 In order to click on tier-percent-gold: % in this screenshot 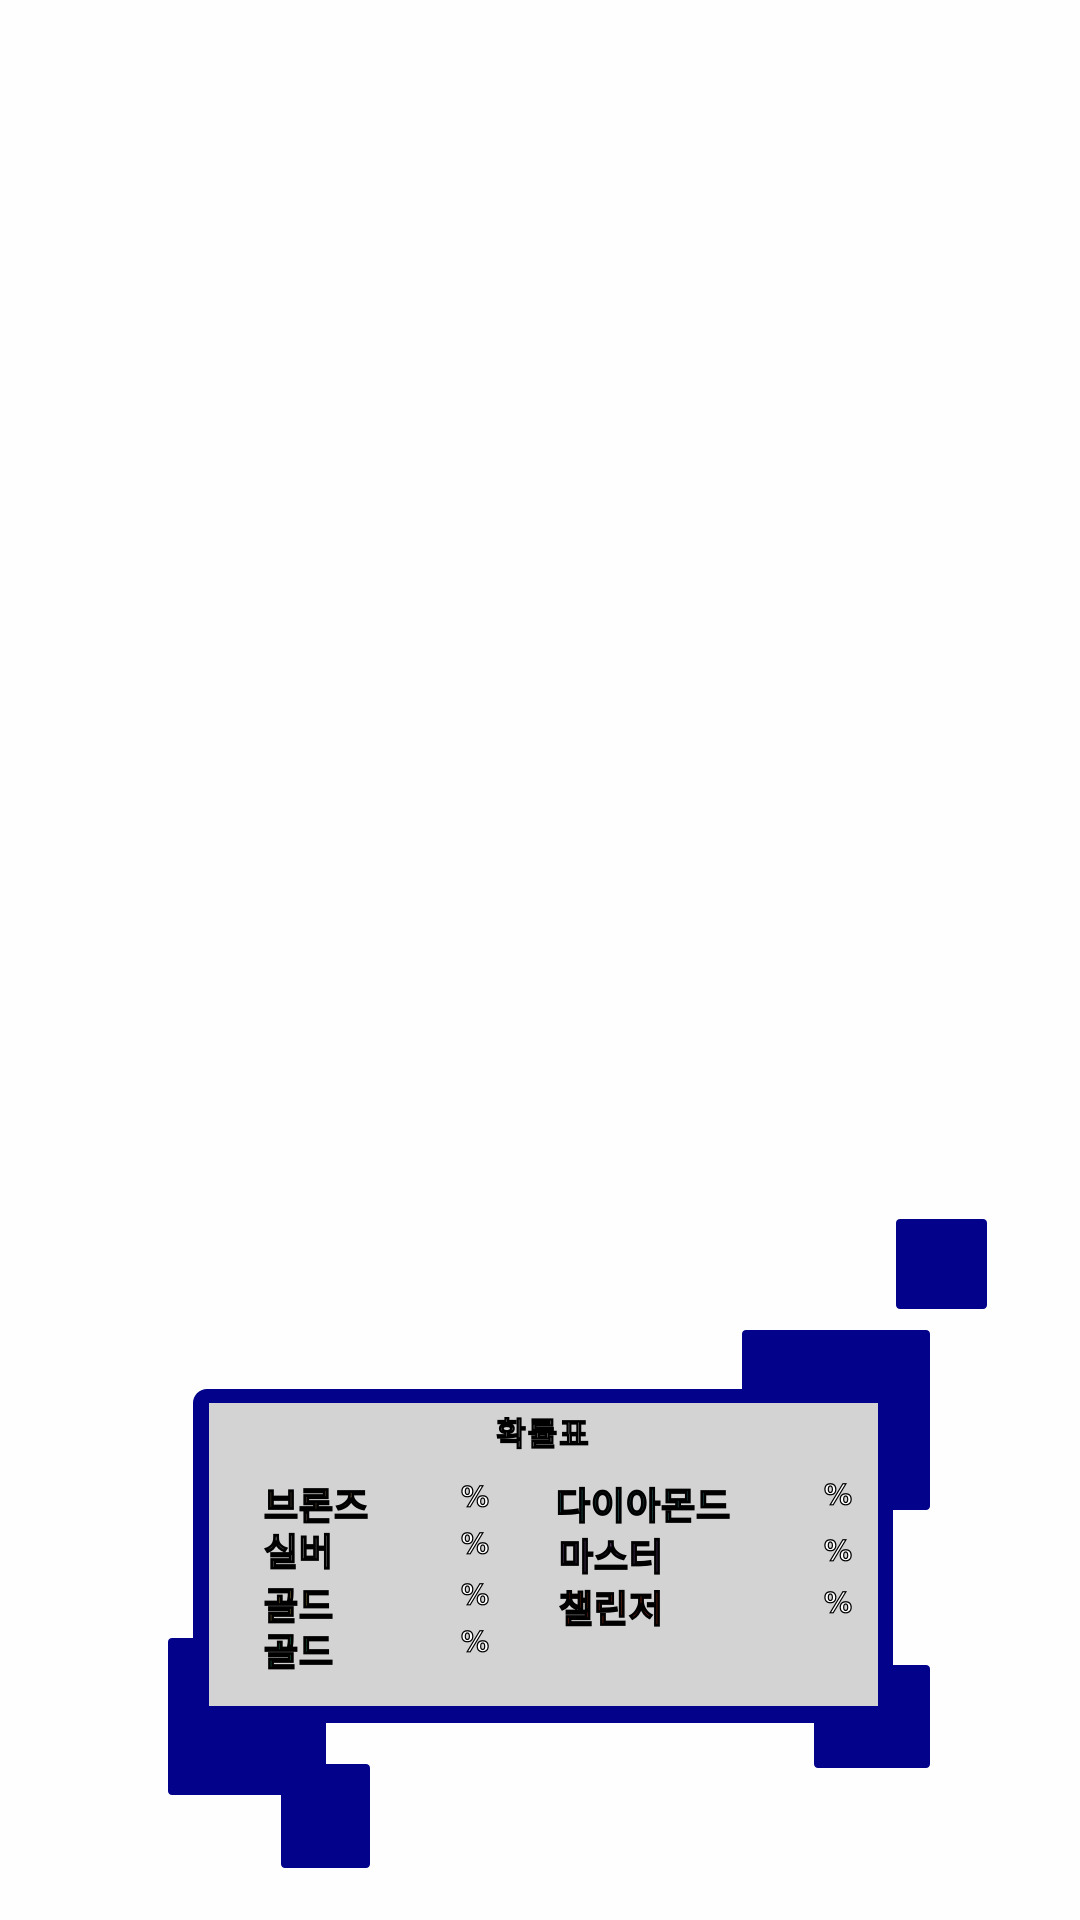, I will do `click(474, 1594)`.